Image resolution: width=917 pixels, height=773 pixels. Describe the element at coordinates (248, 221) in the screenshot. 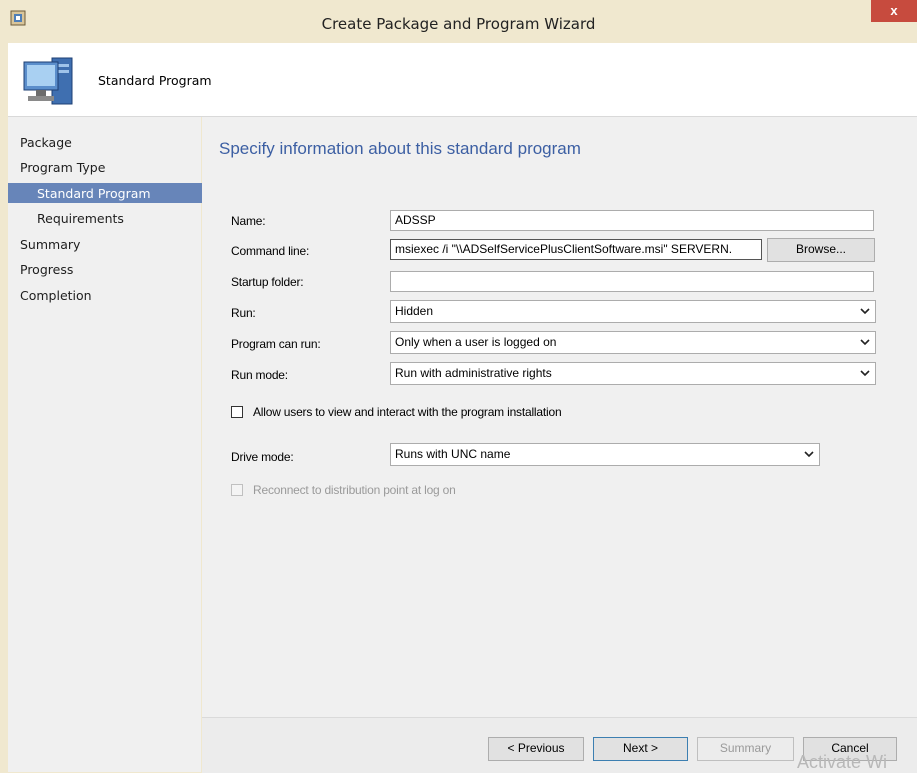

I see `name-label: Name:` at that location.